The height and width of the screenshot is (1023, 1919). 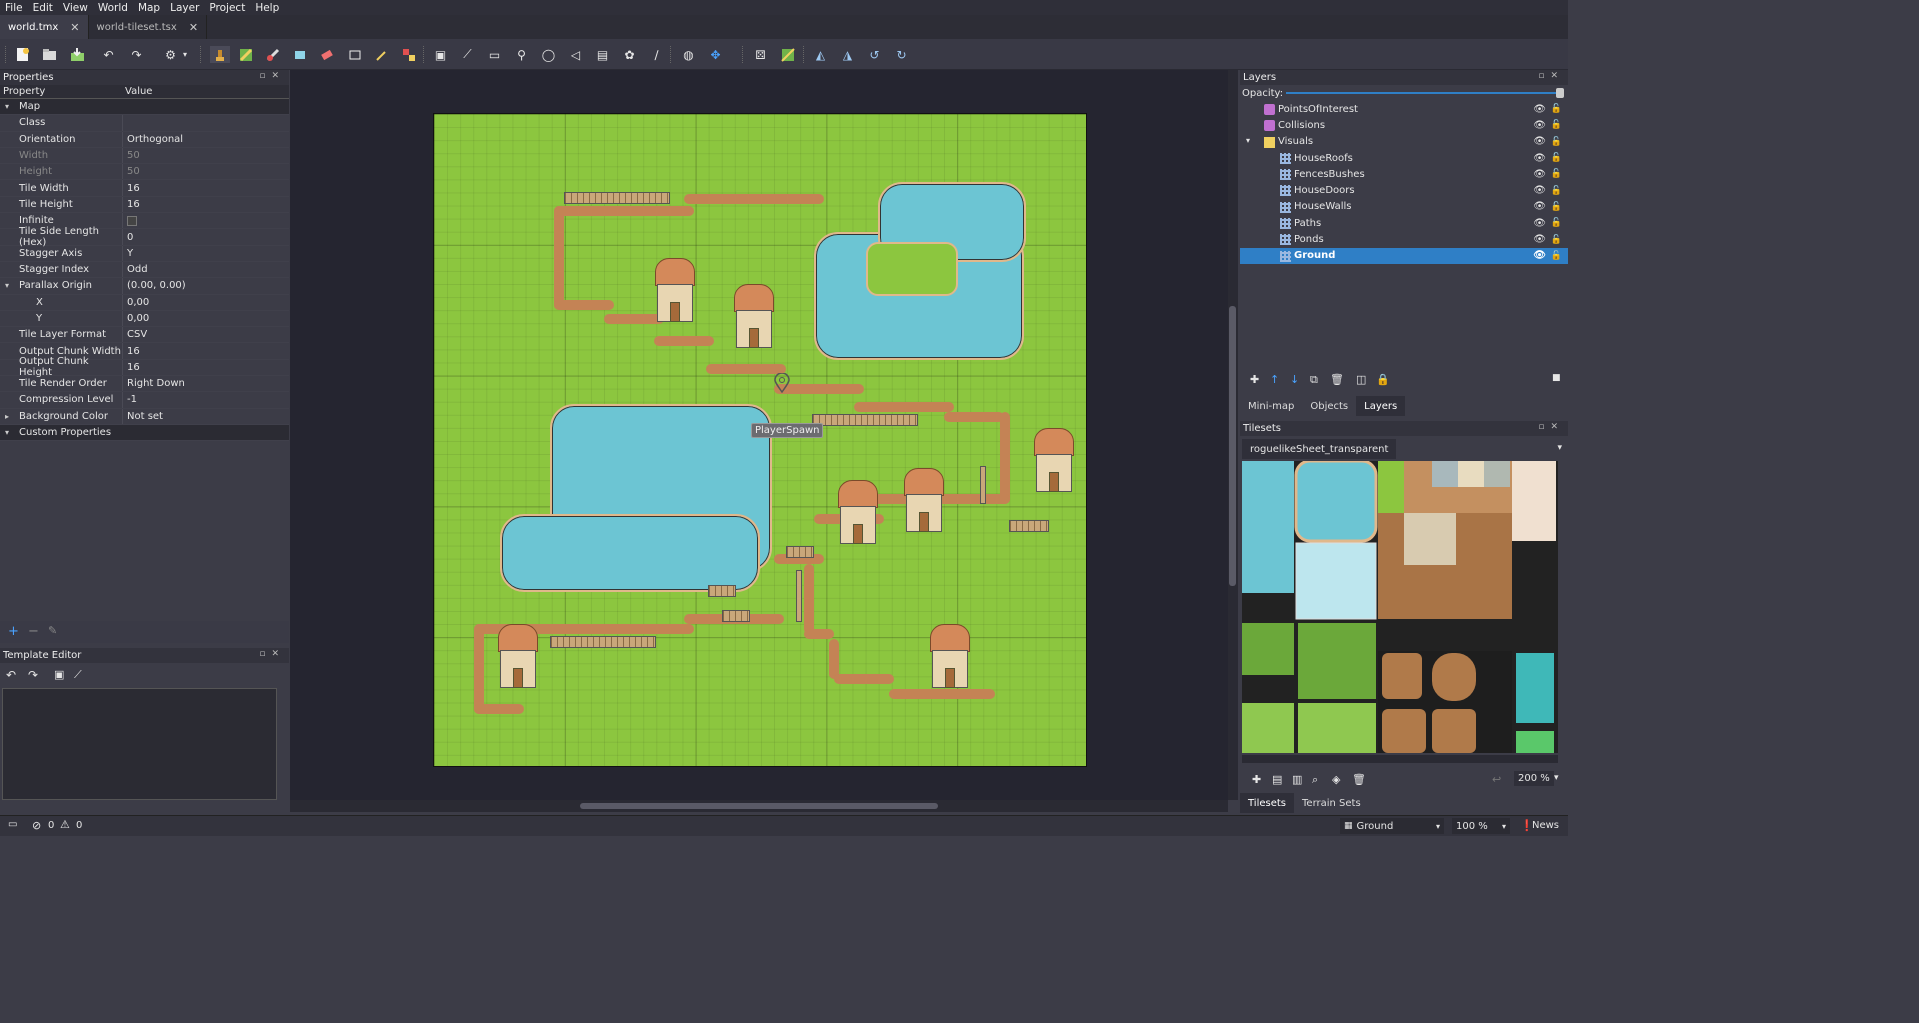 I want to click on terrain-brush-icon, so click(x=245, y=54).